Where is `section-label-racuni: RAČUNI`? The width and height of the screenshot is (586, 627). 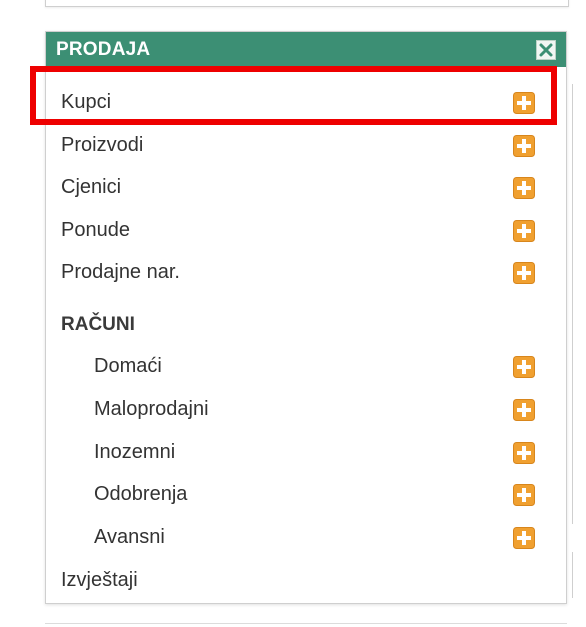
section-label-racuni: RAČUNI is located at coordinates (98, 324).